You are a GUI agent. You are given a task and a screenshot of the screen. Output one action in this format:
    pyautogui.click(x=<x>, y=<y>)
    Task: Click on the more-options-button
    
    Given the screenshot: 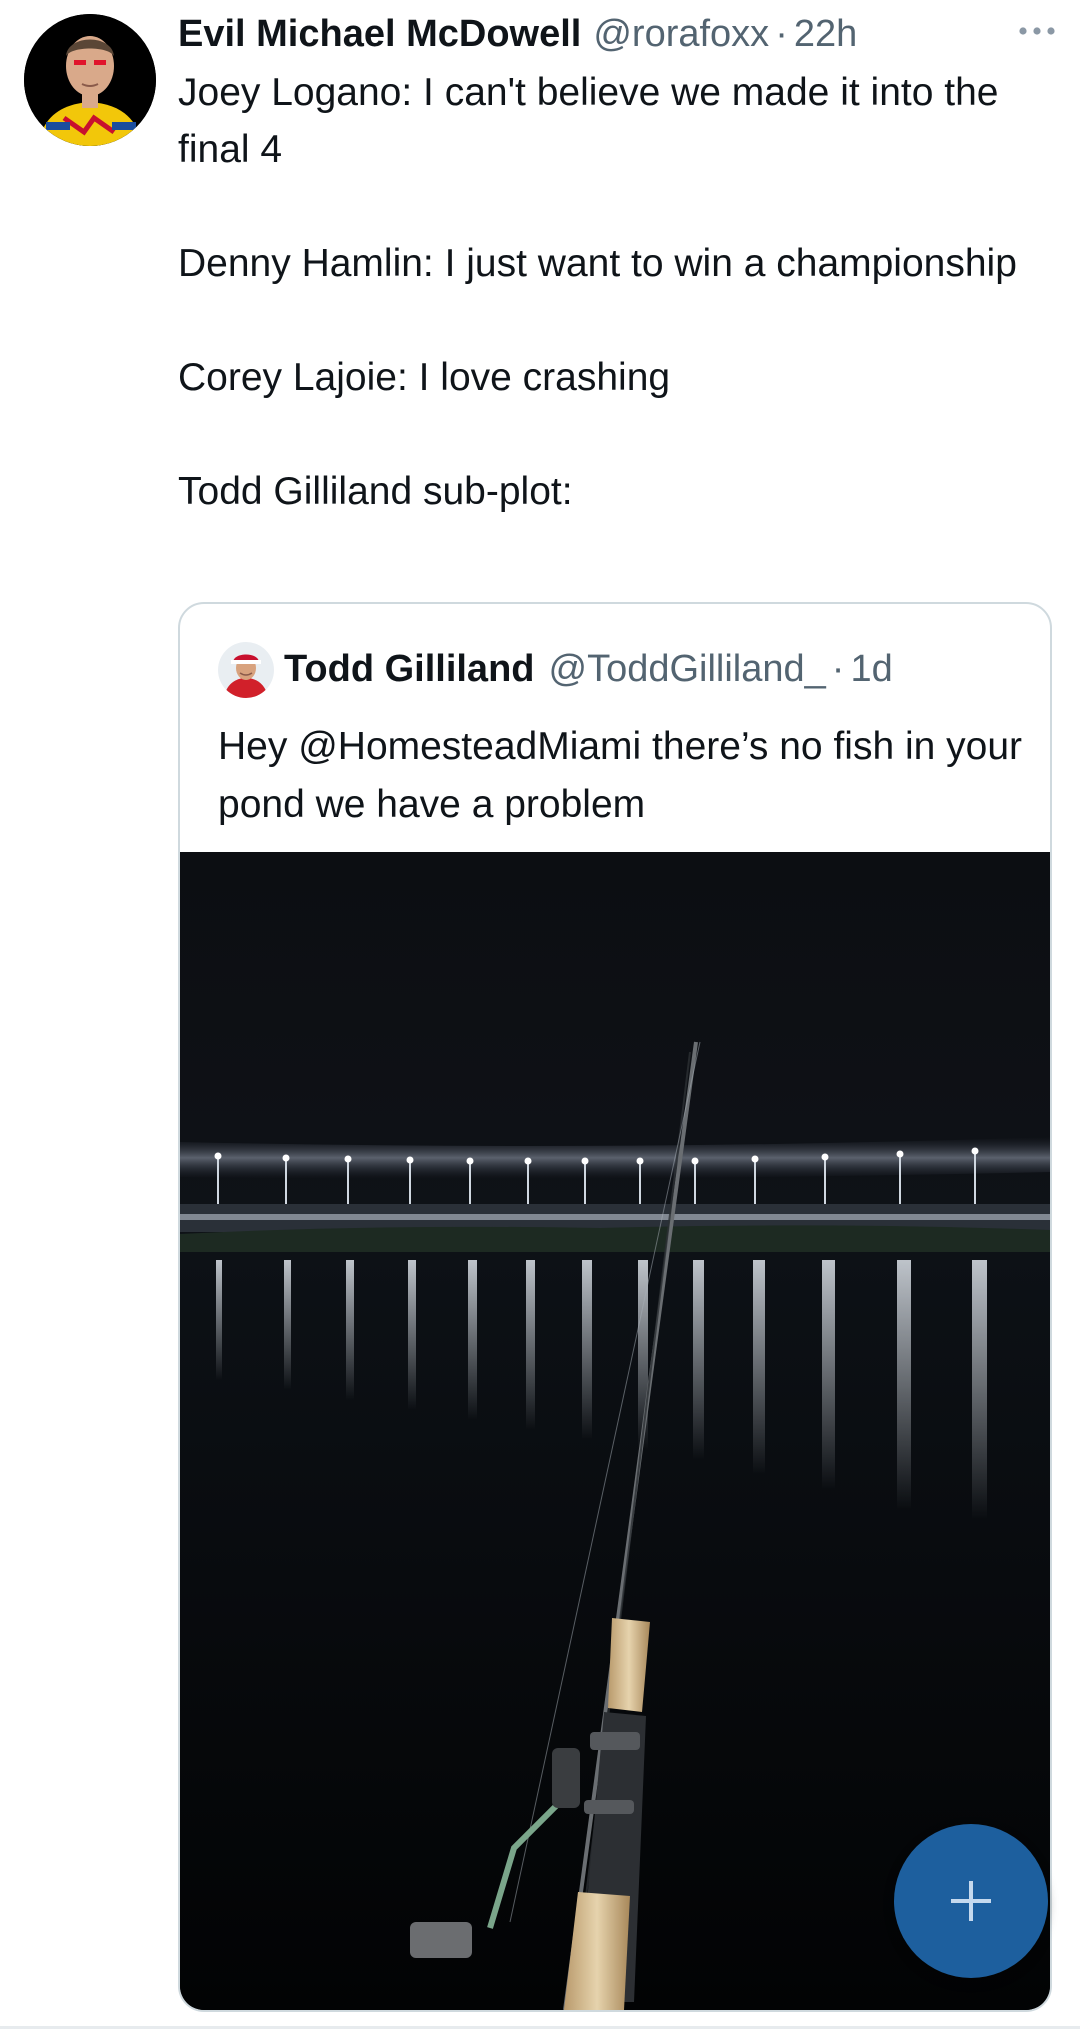 What is the action you would take?
    pyautogui.click(x=1037, y=31)
    